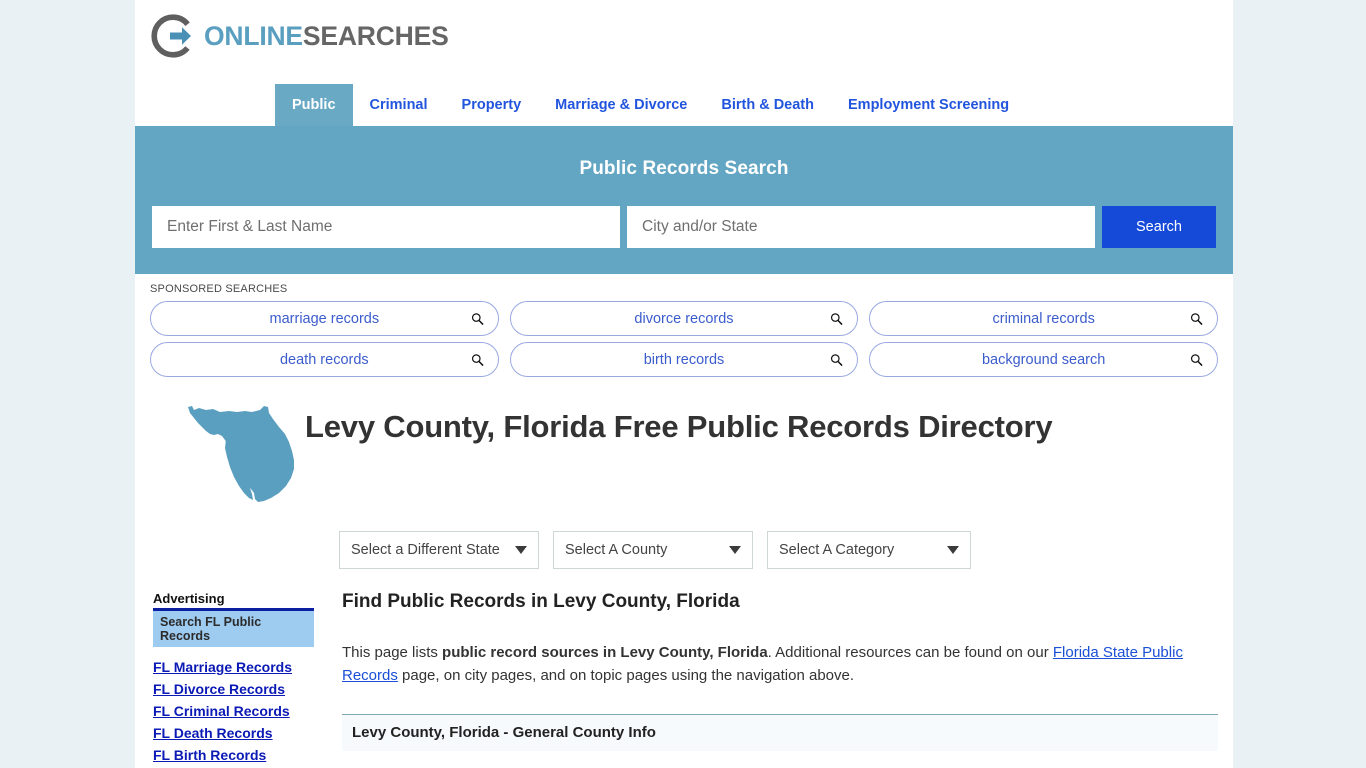  I want to click on tab-employment-screening: Employment Screening, so click(928, 105).